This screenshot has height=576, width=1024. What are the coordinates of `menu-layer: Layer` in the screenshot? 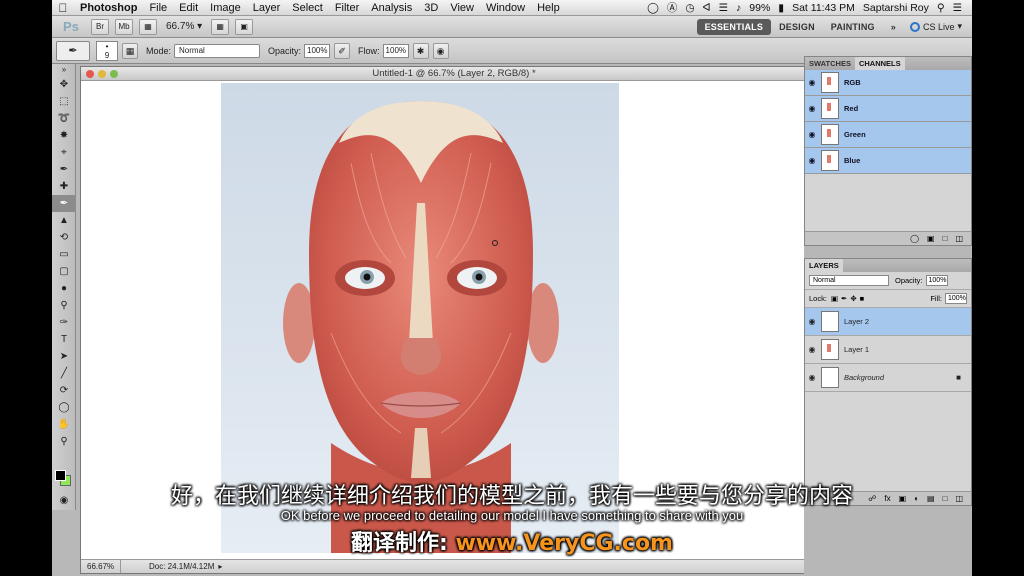 It's located at (267, 8).